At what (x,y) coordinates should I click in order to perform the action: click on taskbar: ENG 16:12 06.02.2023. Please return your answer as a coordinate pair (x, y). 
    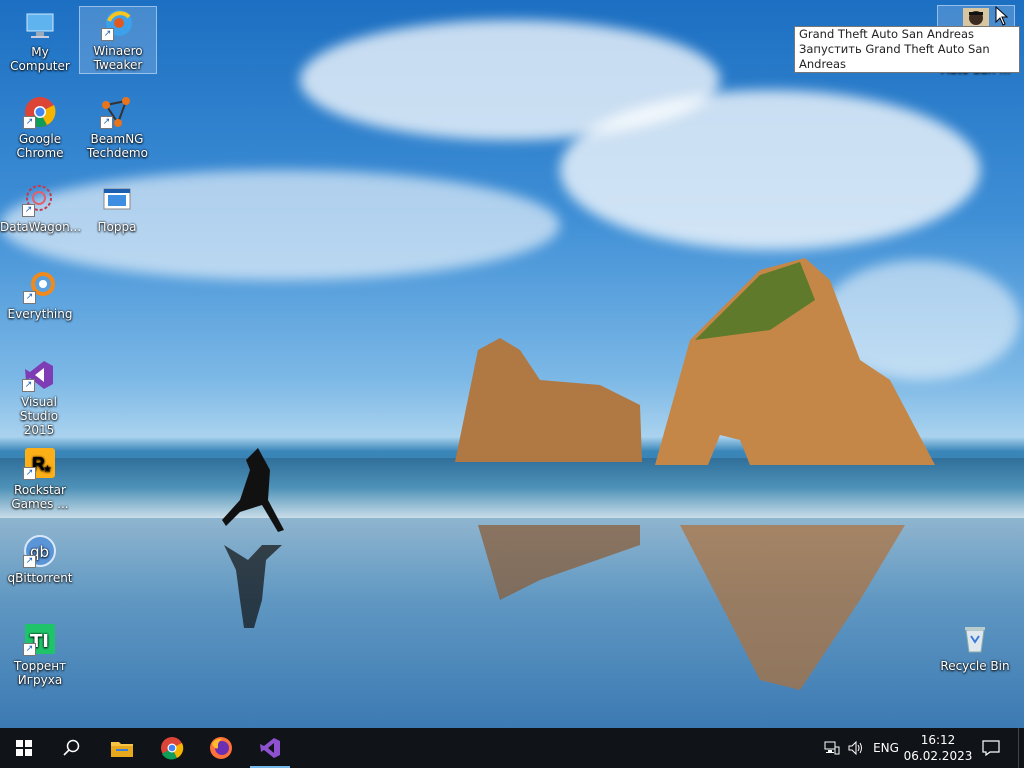
    Looking at the image, I should click on (512, 748).